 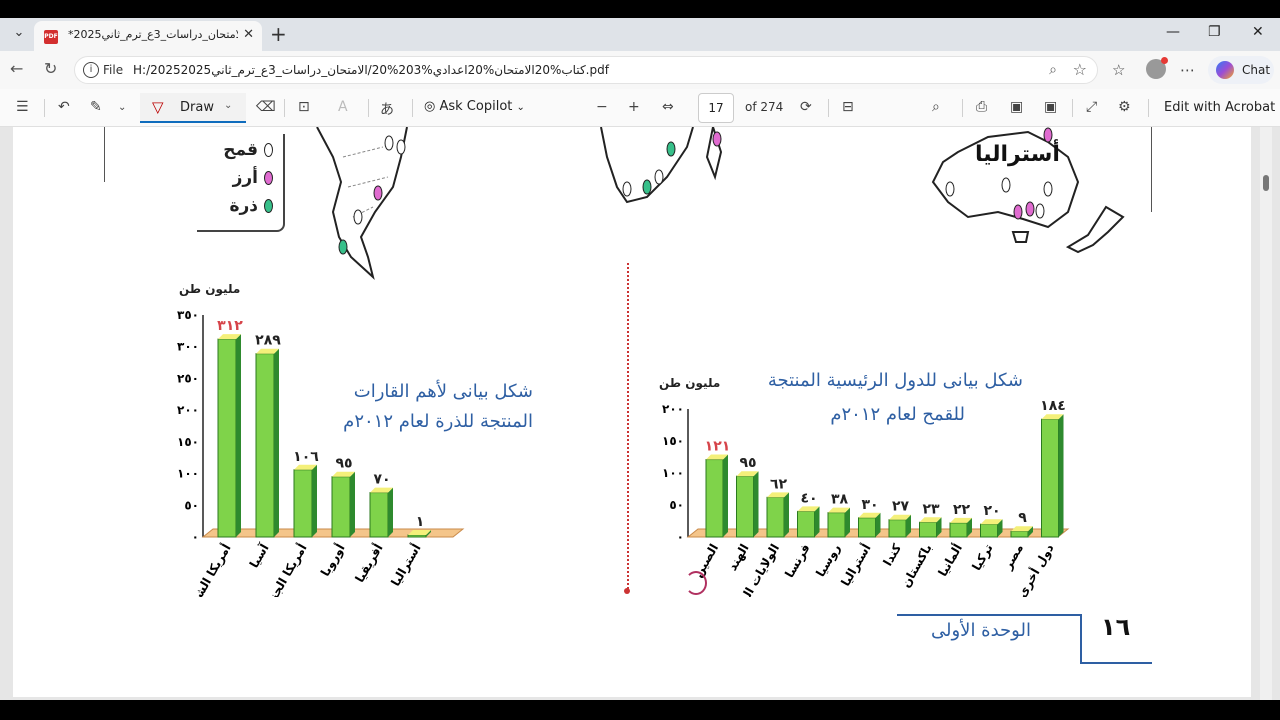 What do you see at coordinates (1187, 70) in the screenshot?
I see `more-menu-icon: ⋯` at bounding box center [1187, 70].